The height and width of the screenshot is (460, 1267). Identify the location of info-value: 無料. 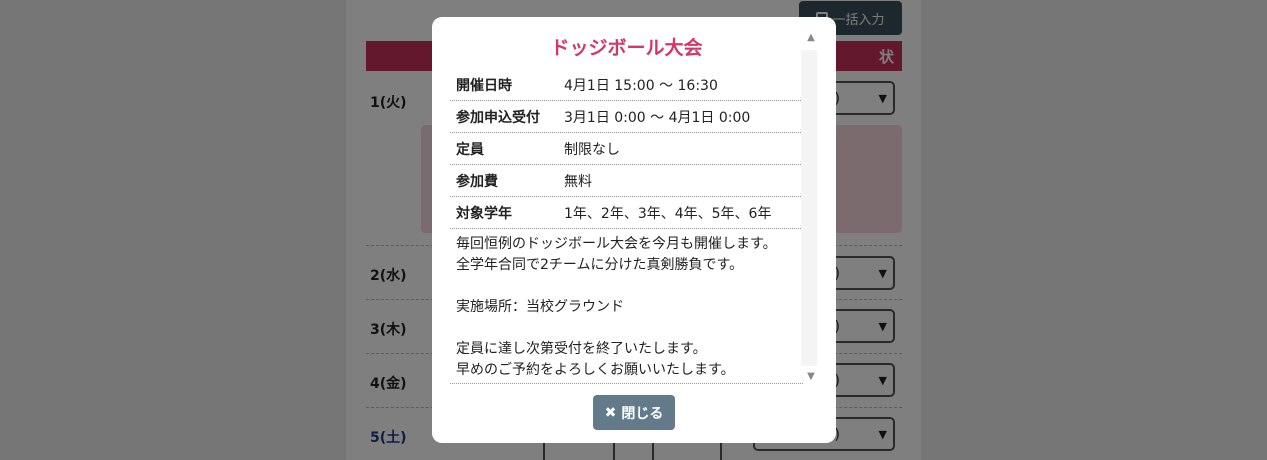
(578, 181).